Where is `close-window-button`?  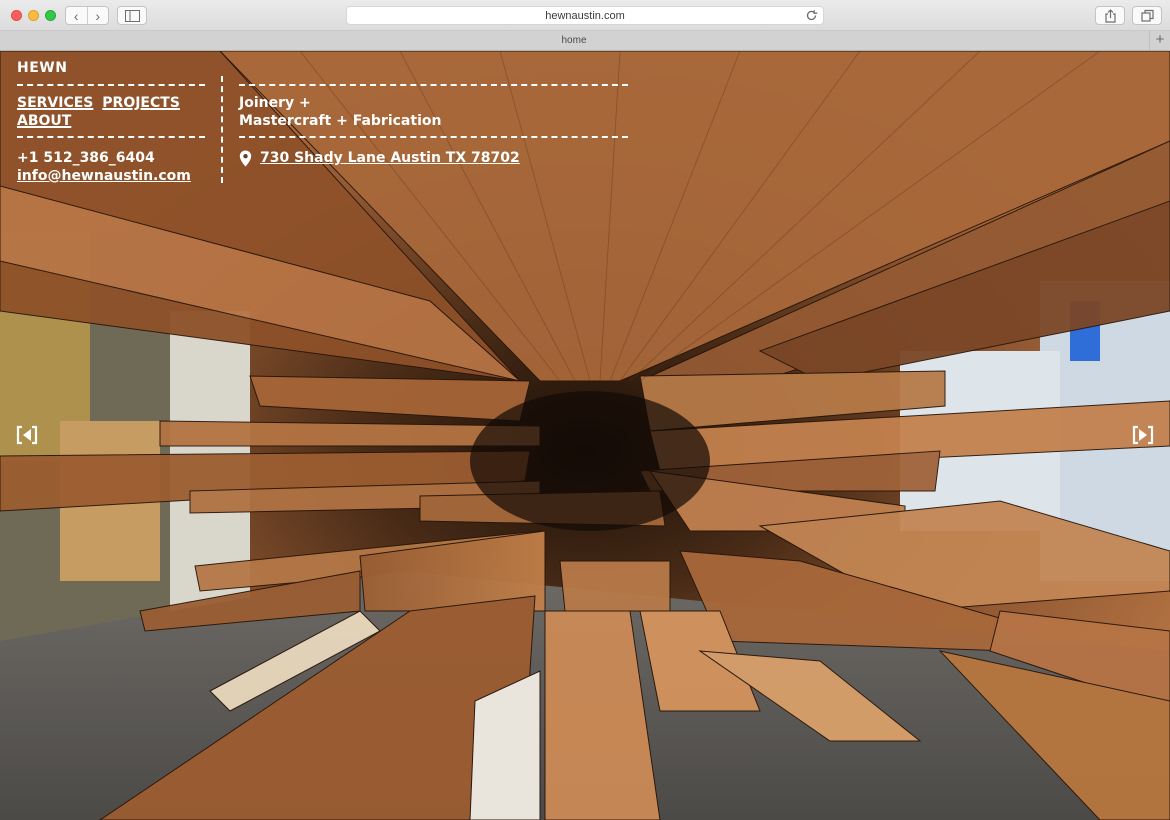 close-window-button is located at coordinates (16, 15).